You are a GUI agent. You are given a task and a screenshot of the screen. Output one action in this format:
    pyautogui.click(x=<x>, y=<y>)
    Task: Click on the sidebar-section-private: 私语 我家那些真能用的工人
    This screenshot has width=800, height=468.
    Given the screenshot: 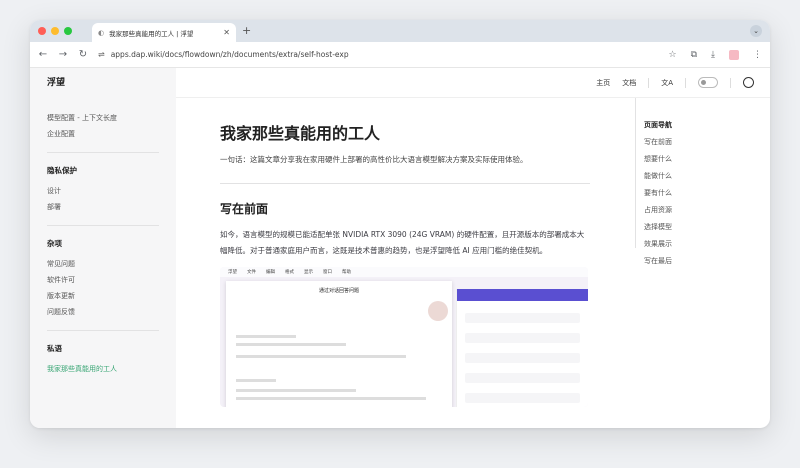 What is the action you would take?
    pyautogui.click(x=103, y=359)
    